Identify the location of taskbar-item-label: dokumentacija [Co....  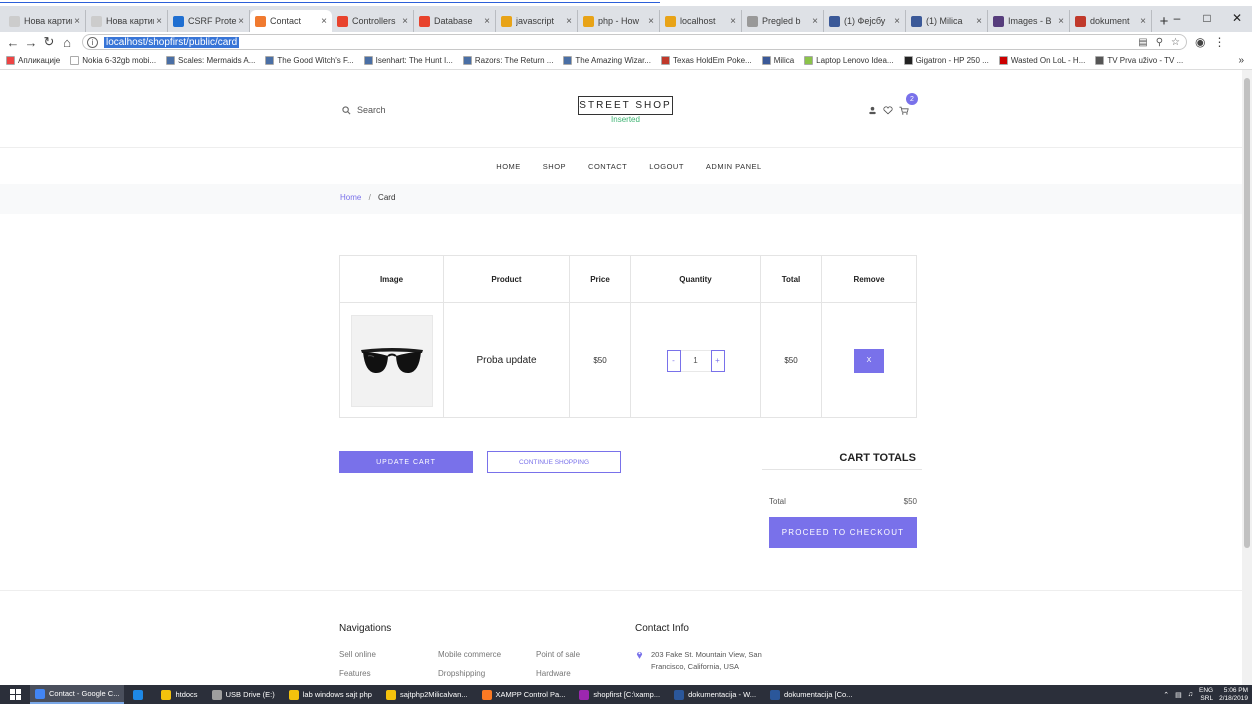
(818, 694).